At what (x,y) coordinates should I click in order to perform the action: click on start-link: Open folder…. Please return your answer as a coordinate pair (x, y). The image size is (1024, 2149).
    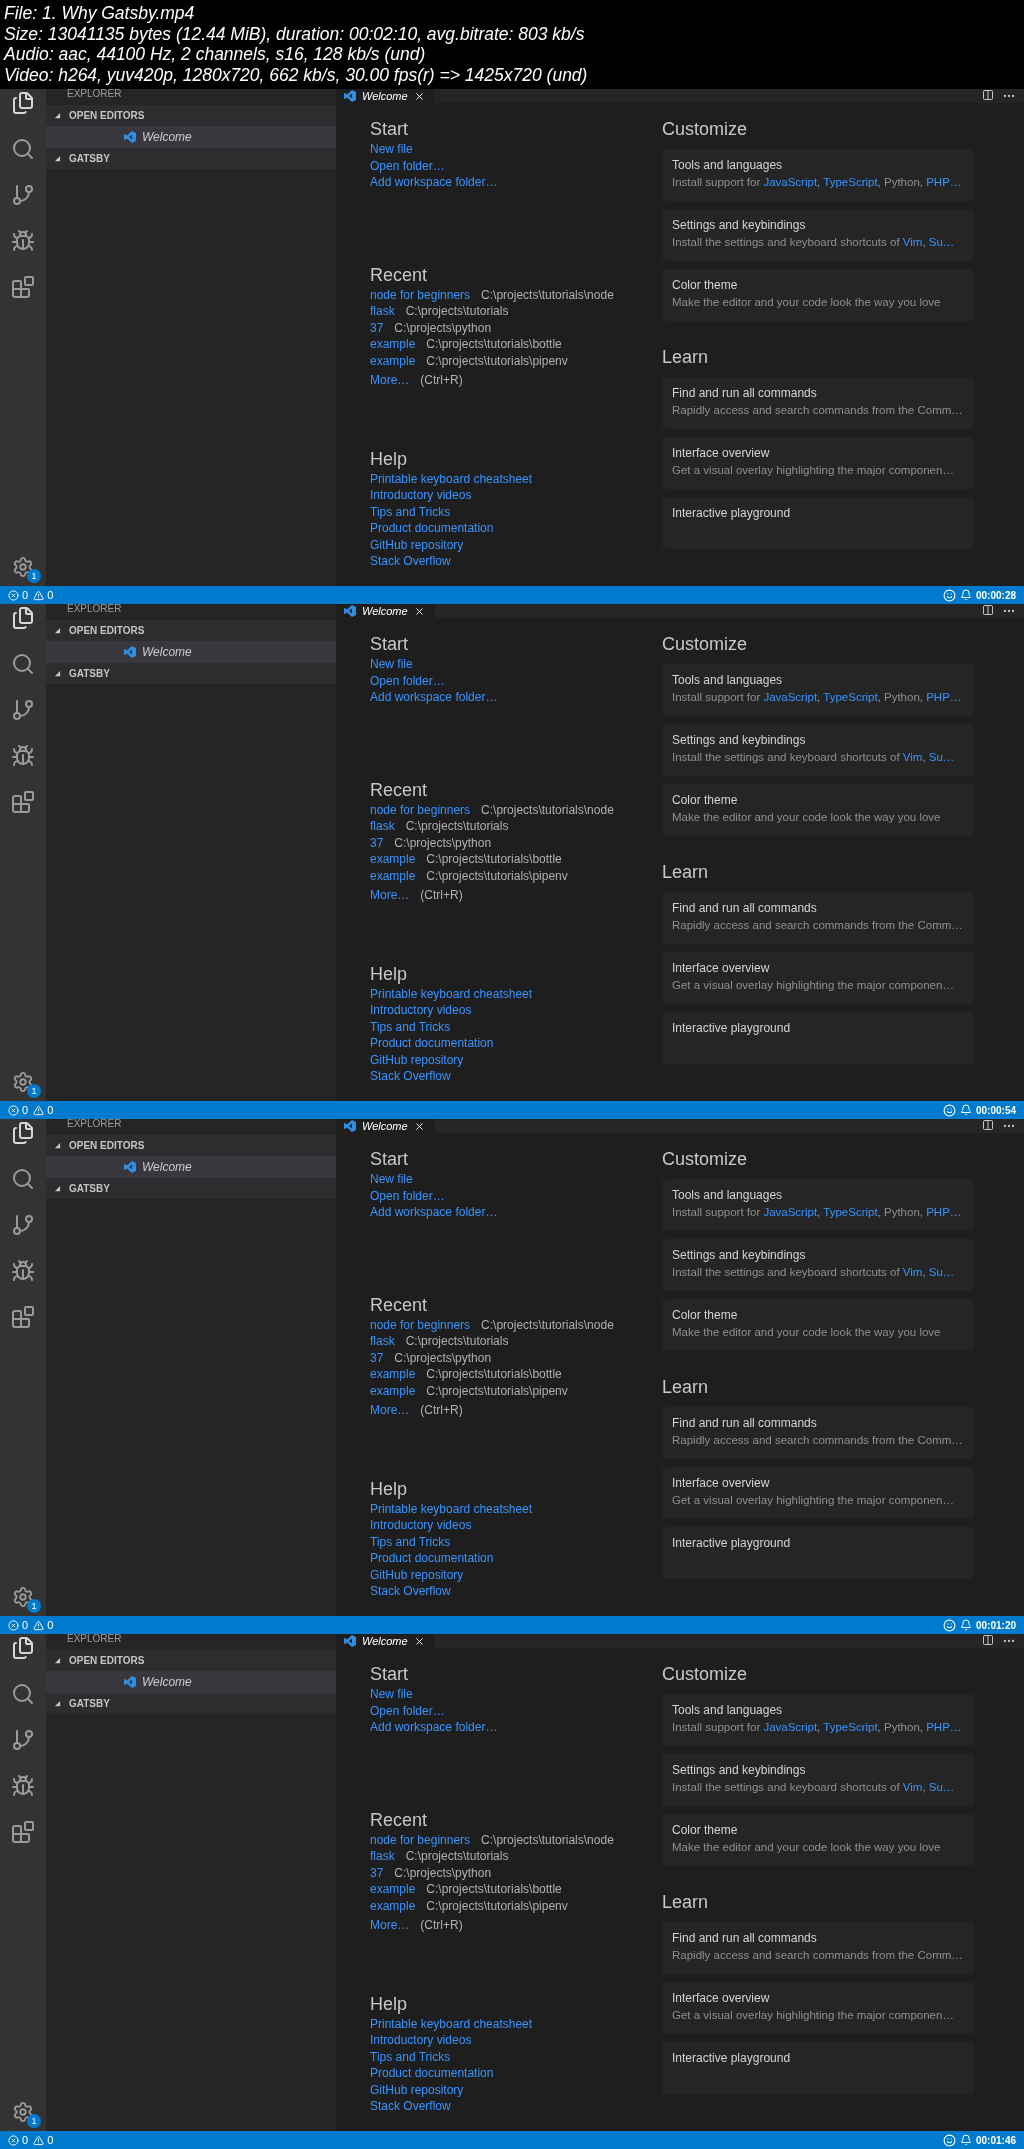
    Looking at the image, I should click on (407, 1195).